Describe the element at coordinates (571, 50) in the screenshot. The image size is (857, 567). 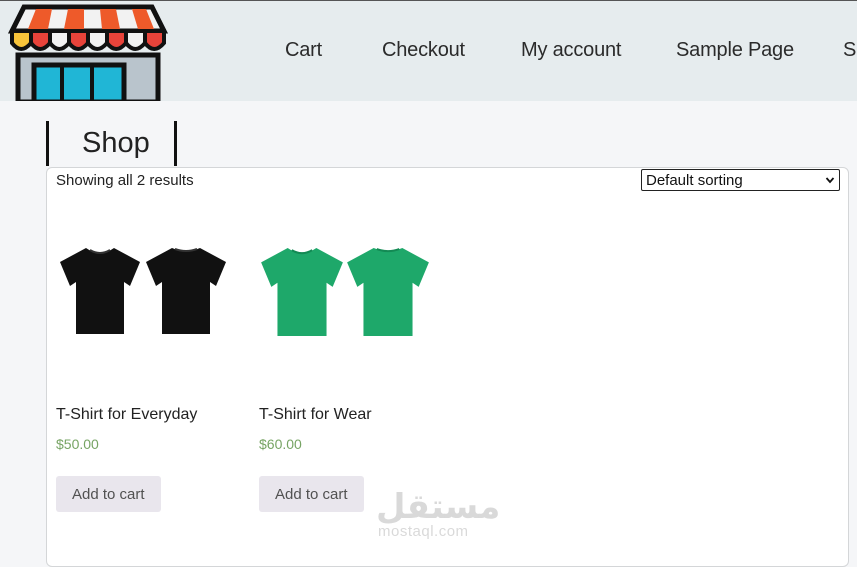
I see `nav-item-my-account: My account` at that location.